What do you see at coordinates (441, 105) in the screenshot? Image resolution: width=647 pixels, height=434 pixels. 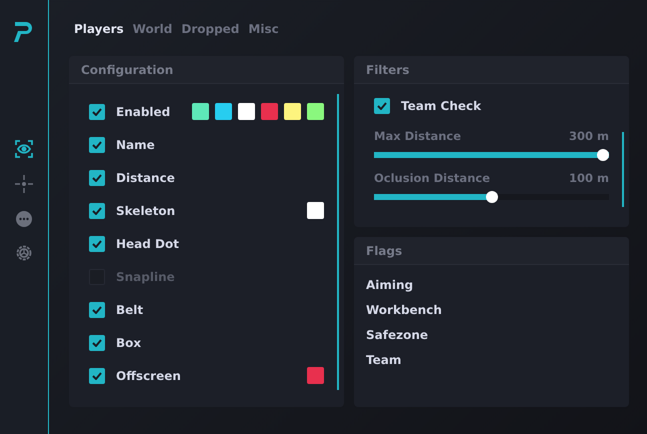 I see `option-label: Team Check` at bounding box center [441, 105].